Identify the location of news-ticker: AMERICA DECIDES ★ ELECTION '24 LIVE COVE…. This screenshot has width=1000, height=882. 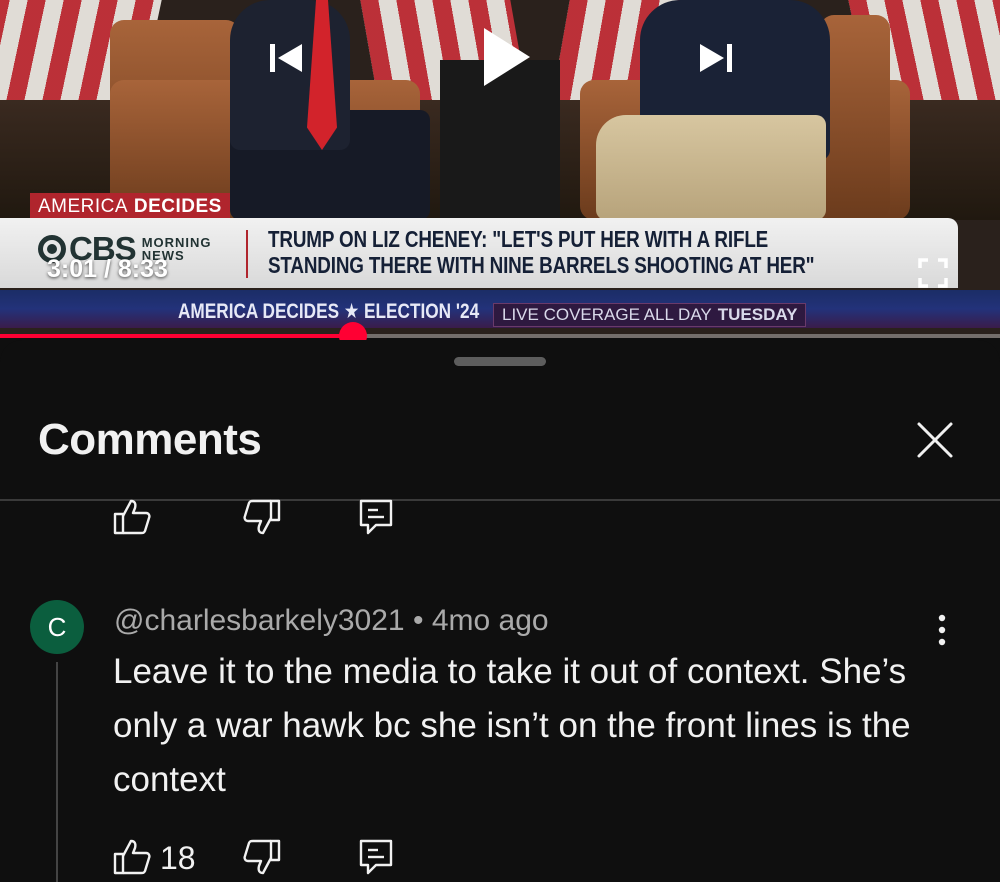
(500, 309).